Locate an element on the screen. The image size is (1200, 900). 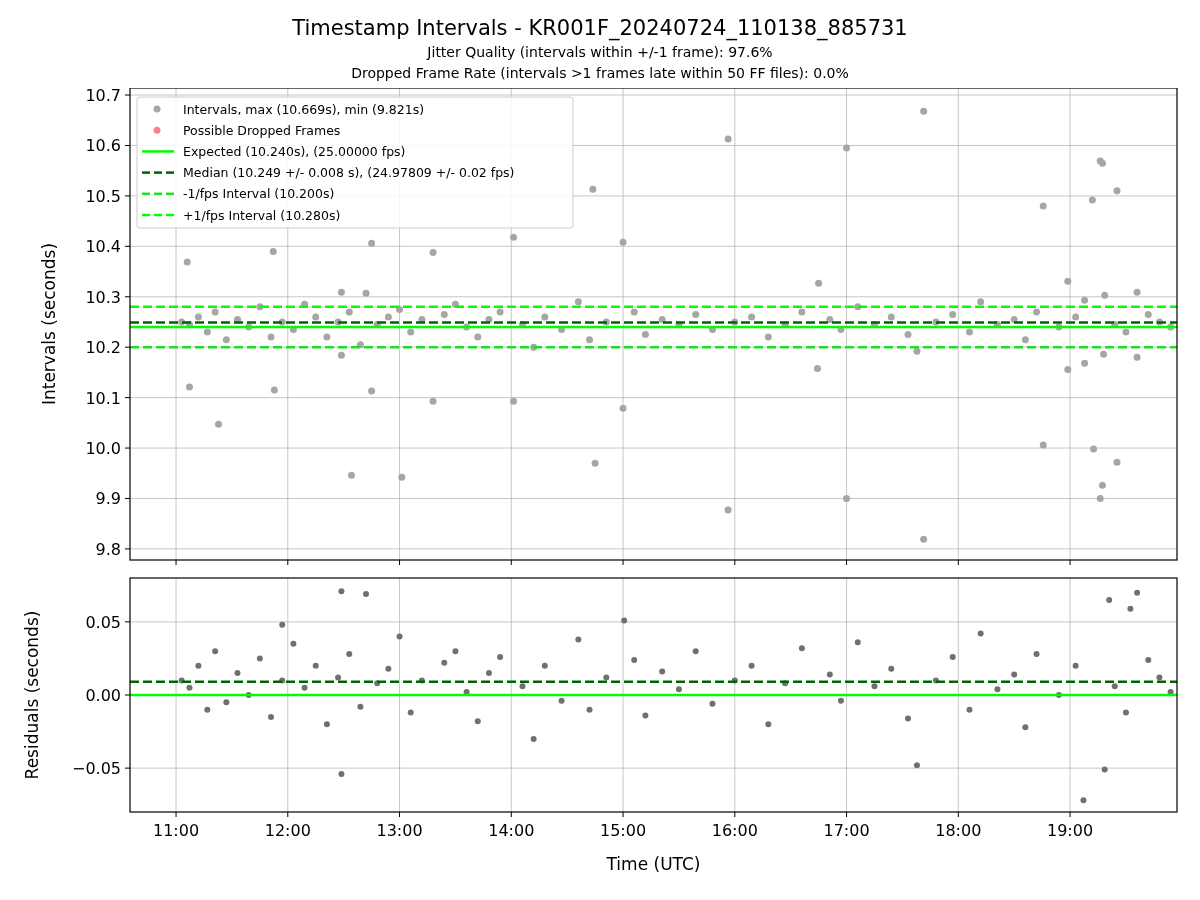
tick-label: 10.1 is located at coordinates (103, 398).